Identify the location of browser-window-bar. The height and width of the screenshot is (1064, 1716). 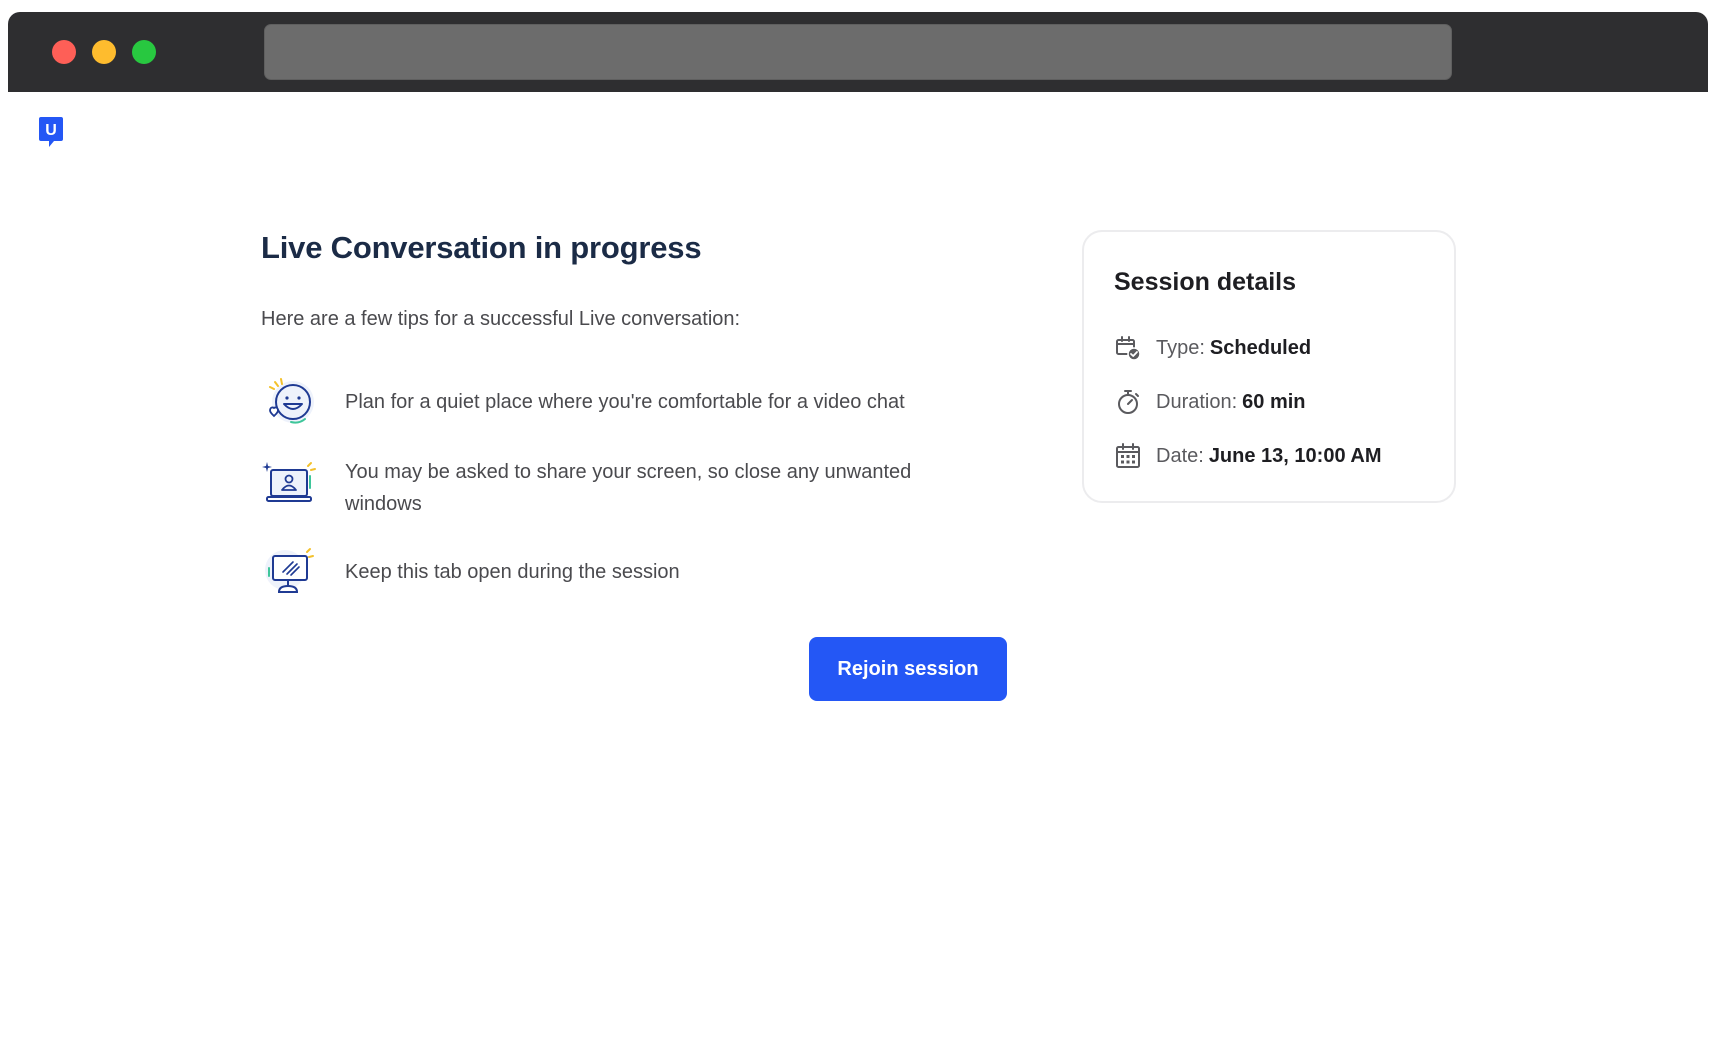
(858, 52).